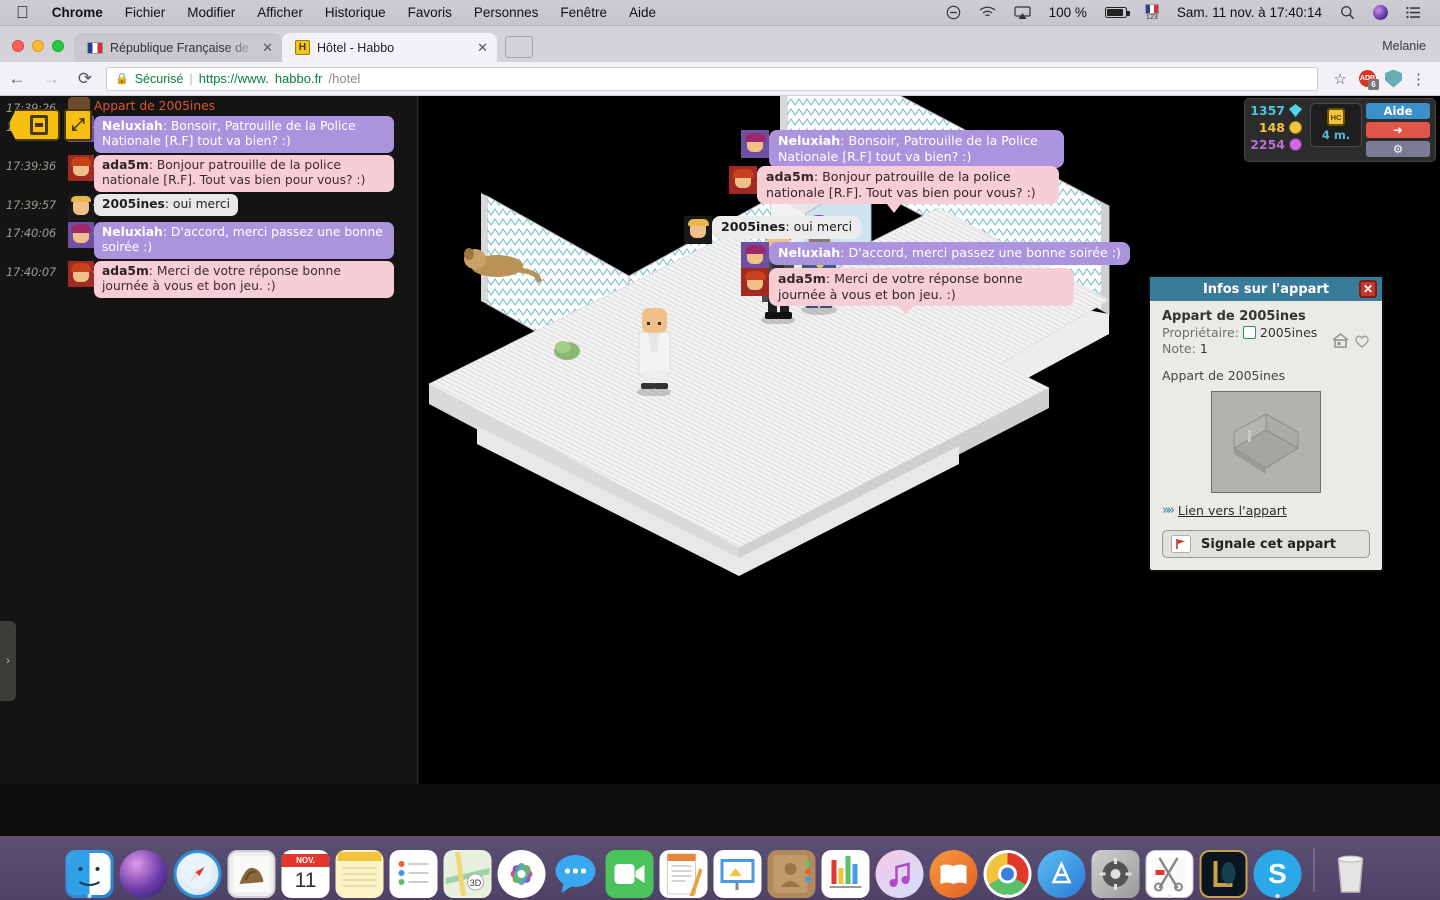  I want to click on dock-item-siri, so click(144, 870).